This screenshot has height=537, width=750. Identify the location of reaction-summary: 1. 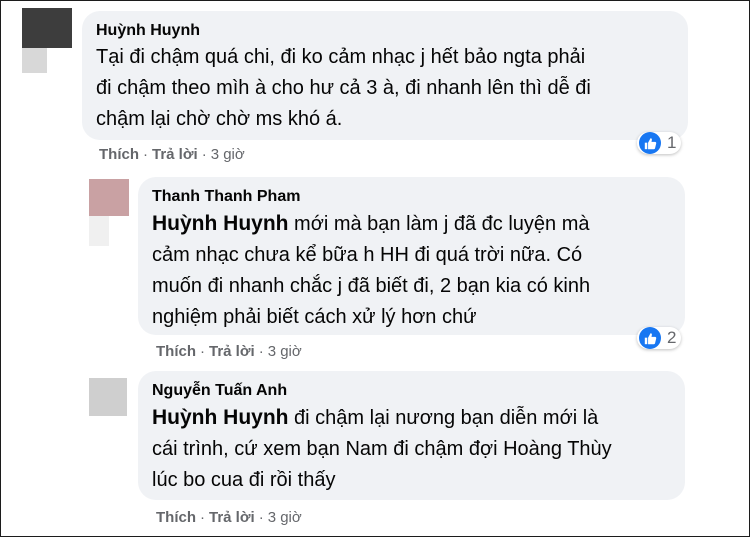
(659, 143).